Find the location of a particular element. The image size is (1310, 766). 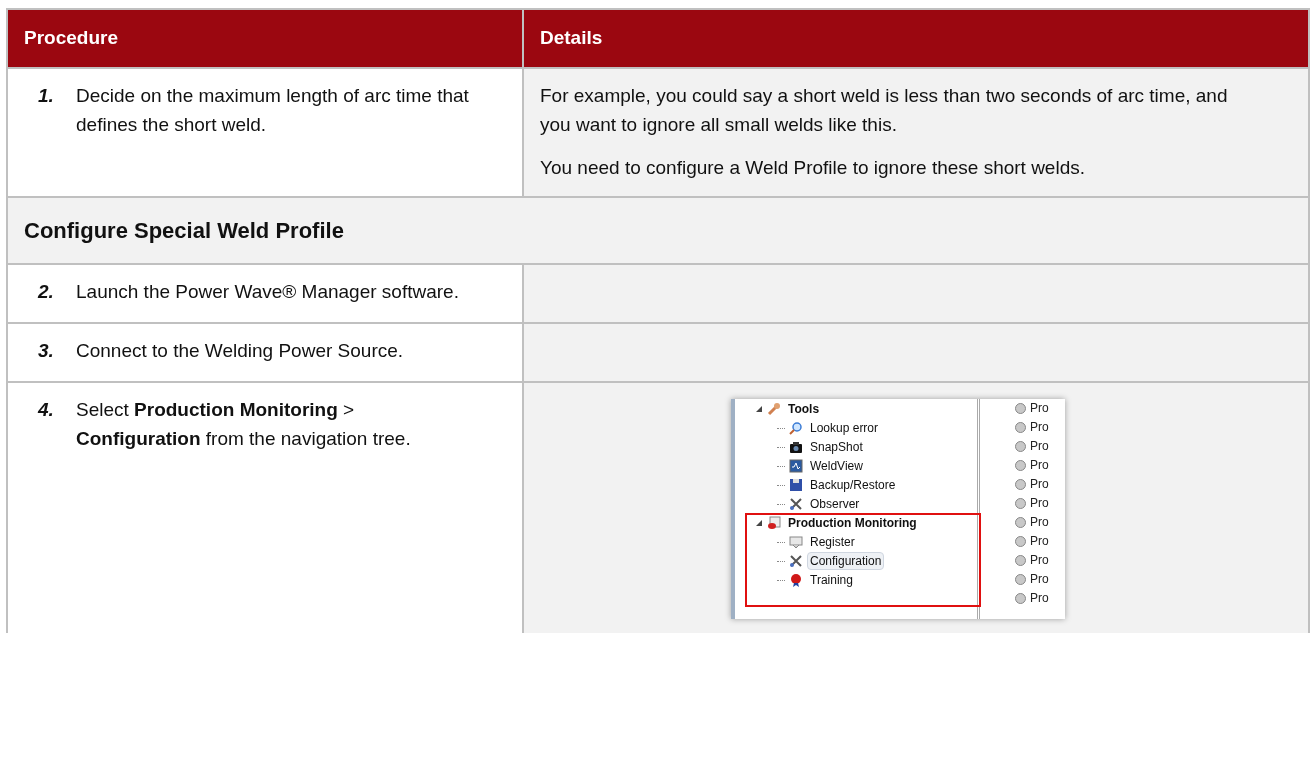

step-text: Launch the Power Wave® Manager software. is located at coordinates (267, 291).